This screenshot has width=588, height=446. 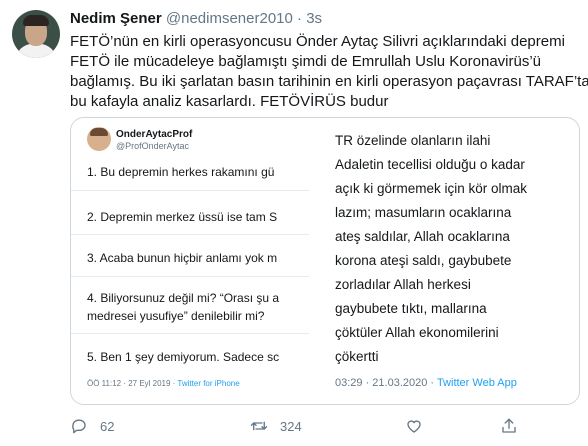 What do you see at coordinates (229, 18) in the screenshot?
I see `author-handle: @nedimsener2010` at bounding box center [229, 18].